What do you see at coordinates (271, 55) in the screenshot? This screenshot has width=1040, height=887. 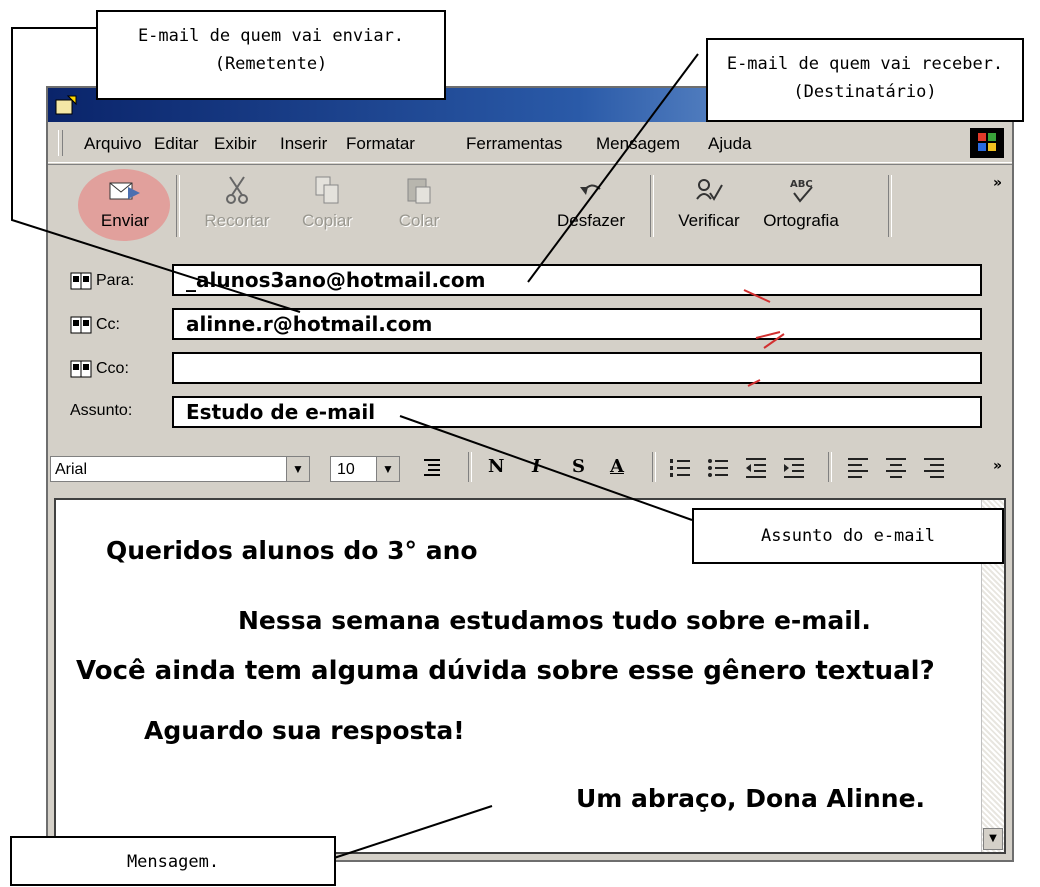 I see `sender-callout: E-mail de quem vai enviar. (Remetente)` at bounding box center [271, 55].